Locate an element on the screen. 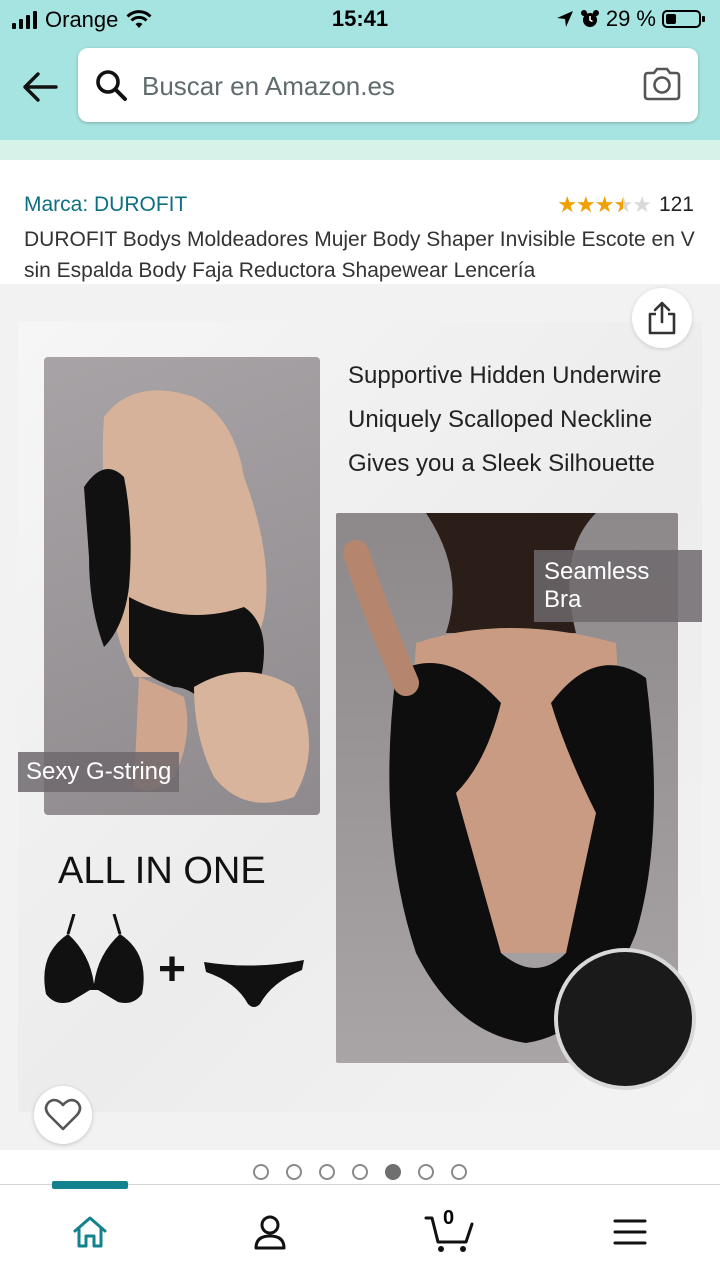 The image size is (720, 1280). bra-icon is located at coordinates (94, 958).